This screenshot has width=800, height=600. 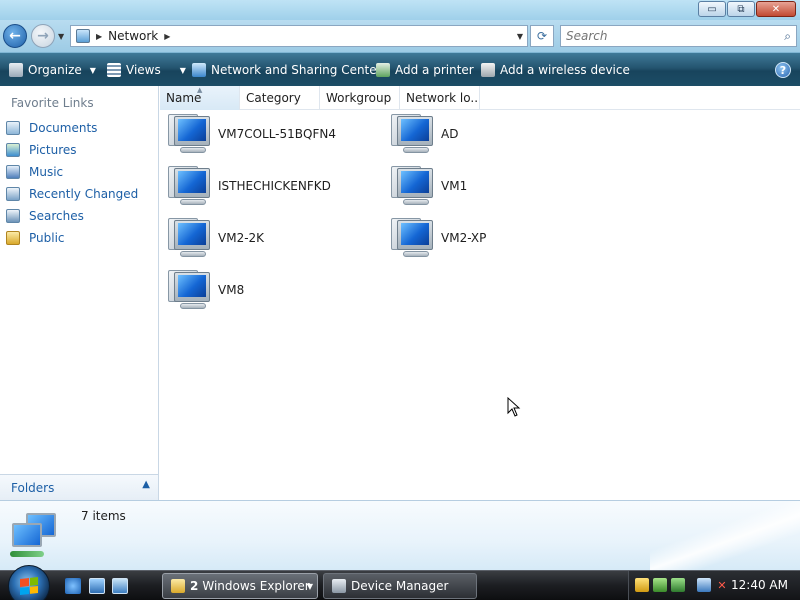 I want to click on details-pane: 7 items, so click(x=400, y=535).